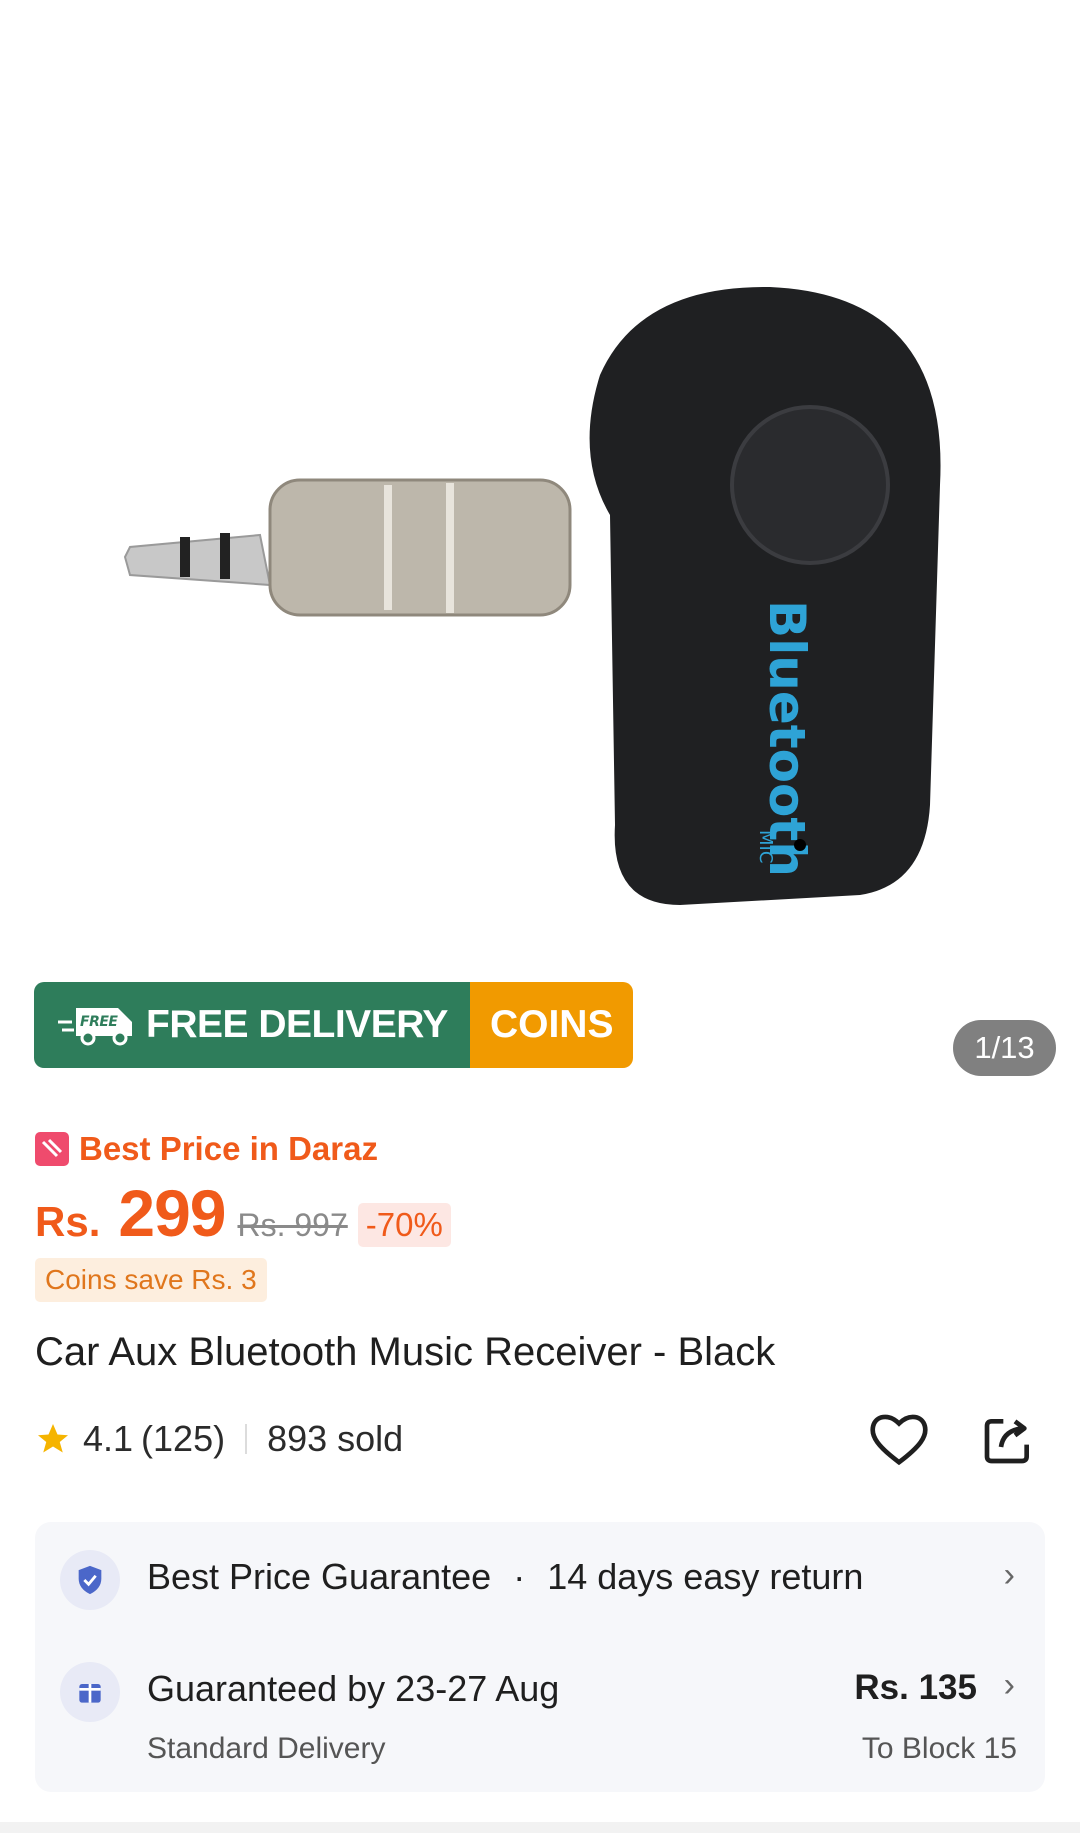 Image resolution: width=1080 pixels, height=1833 pixels. What do you see at coordinates (405, 1352) in the screenshot?
I see `product-title: Car Aux Bluetooth Music Receiver - Black` at bounding box center [405, 1352].